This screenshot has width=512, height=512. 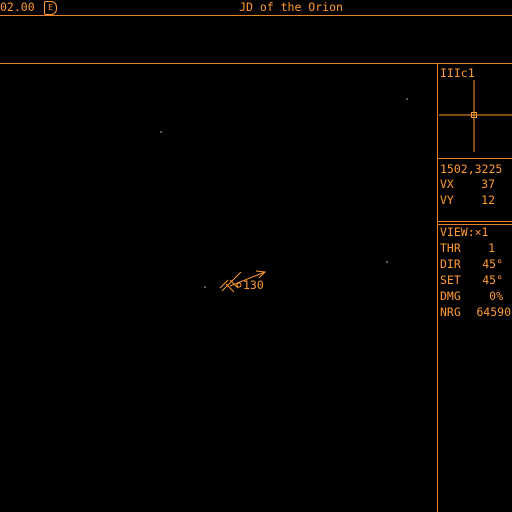 What do you see at coordinates (464, 232) in the screenshot?
I see `view-zoom: VIEW:×1` at bounding box center [464, 232].